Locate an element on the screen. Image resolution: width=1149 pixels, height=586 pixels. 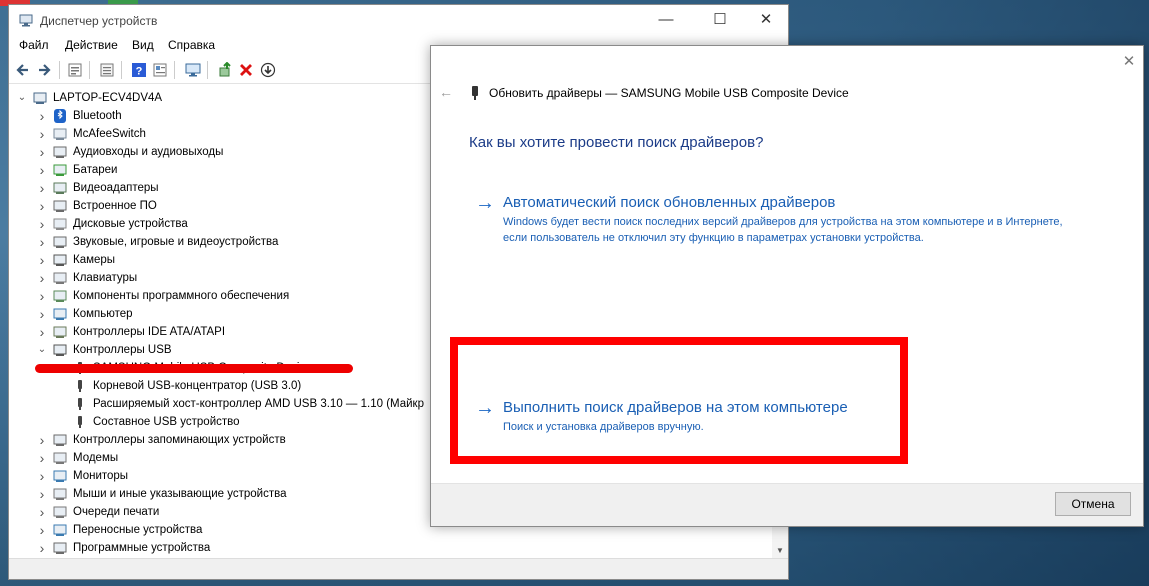
disk-icon is located at coordinates (60, 224).